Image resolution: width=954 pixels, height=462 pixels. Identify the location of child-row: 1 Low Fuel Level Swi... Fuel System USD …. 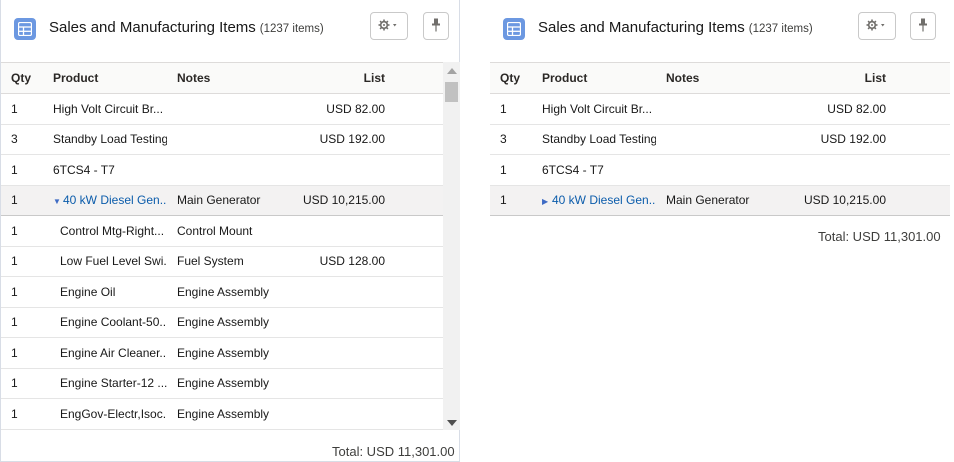
(222, 261).